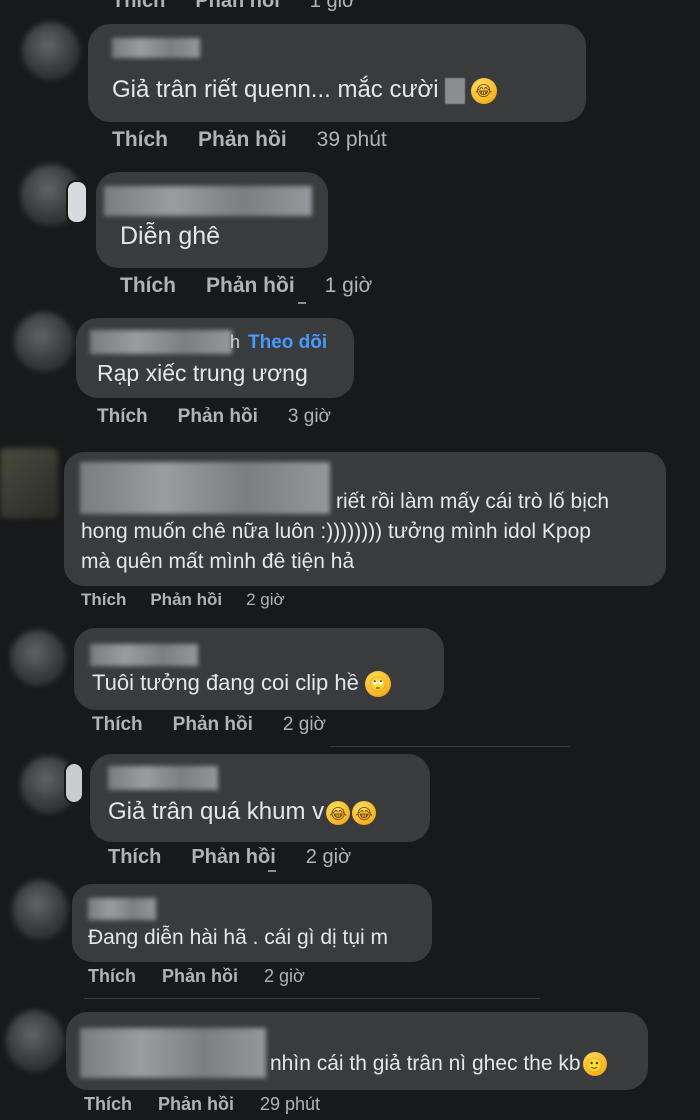 This screenshot has height=1120, width=700. What do you see at coordinates (594, 1064) in the screenshot?
I see `smile-emoji-icon: 🙂` at bounding box center [594, 1064].